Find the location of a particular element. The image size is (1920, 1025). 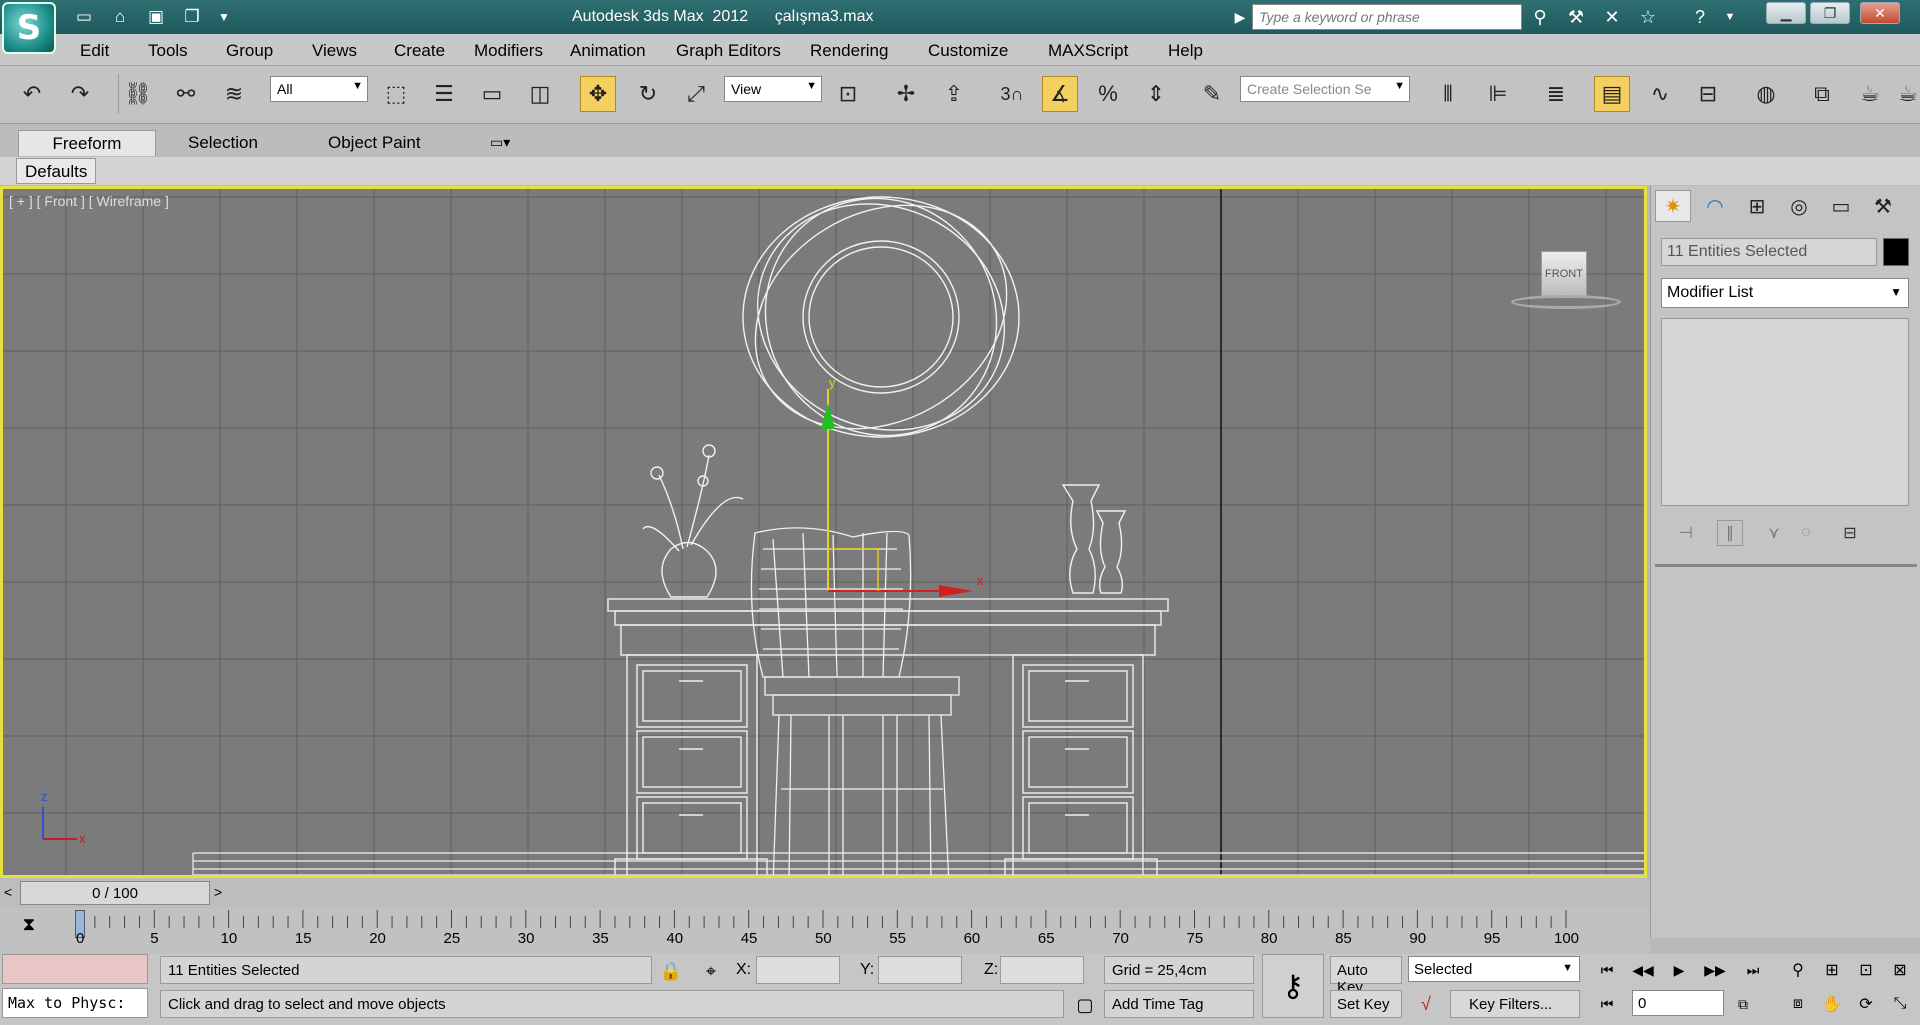

menu-create: Create is located at coordinates (419, 51).